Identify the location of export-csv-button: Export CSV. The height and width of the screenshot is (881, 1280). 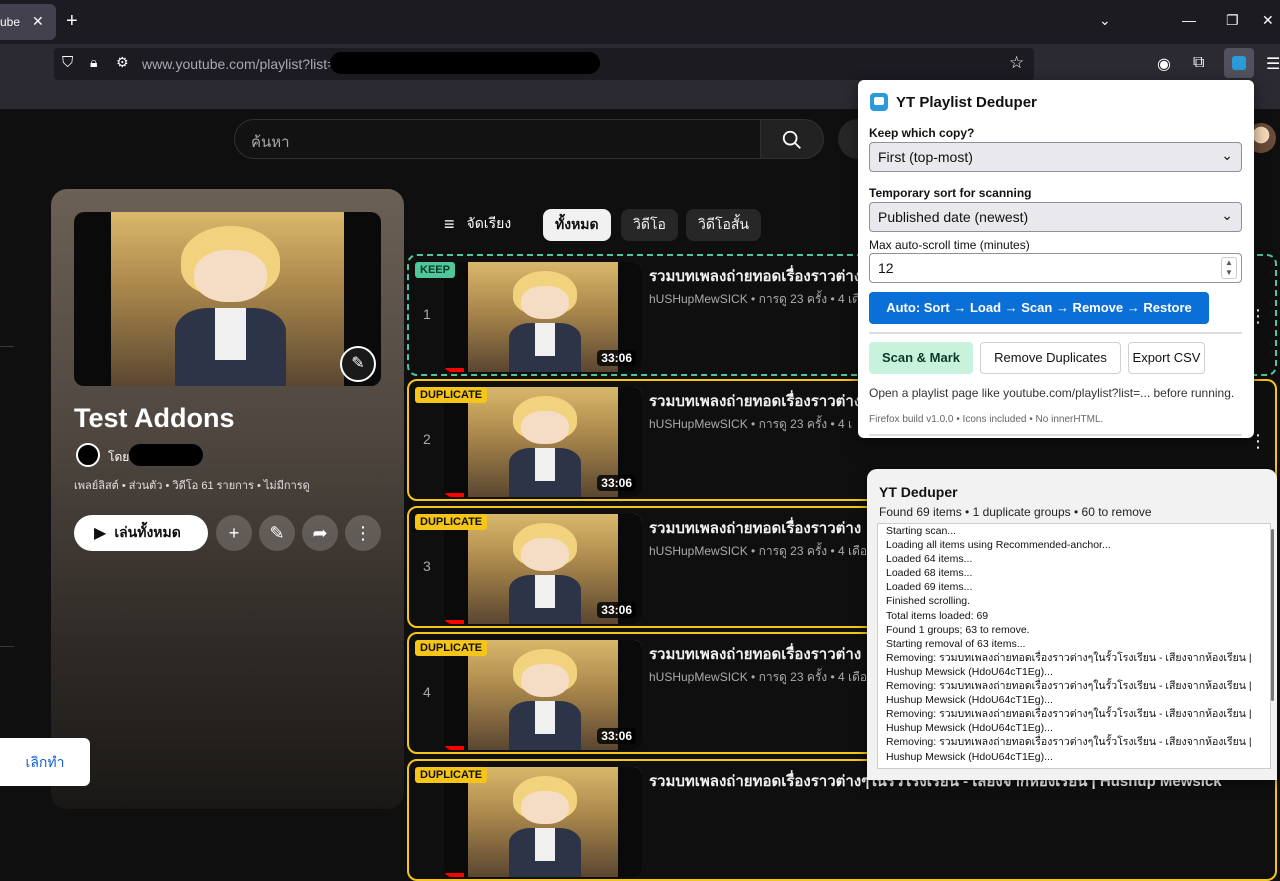
(1166, 358).